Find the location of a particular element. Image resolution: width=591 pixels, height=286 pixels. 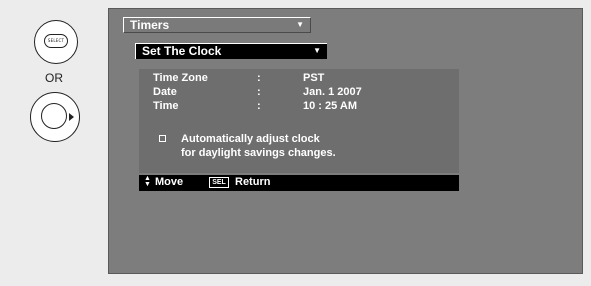

help-bar: ▲ ▼ Move SEL Return is located at coordinates (299, 183).